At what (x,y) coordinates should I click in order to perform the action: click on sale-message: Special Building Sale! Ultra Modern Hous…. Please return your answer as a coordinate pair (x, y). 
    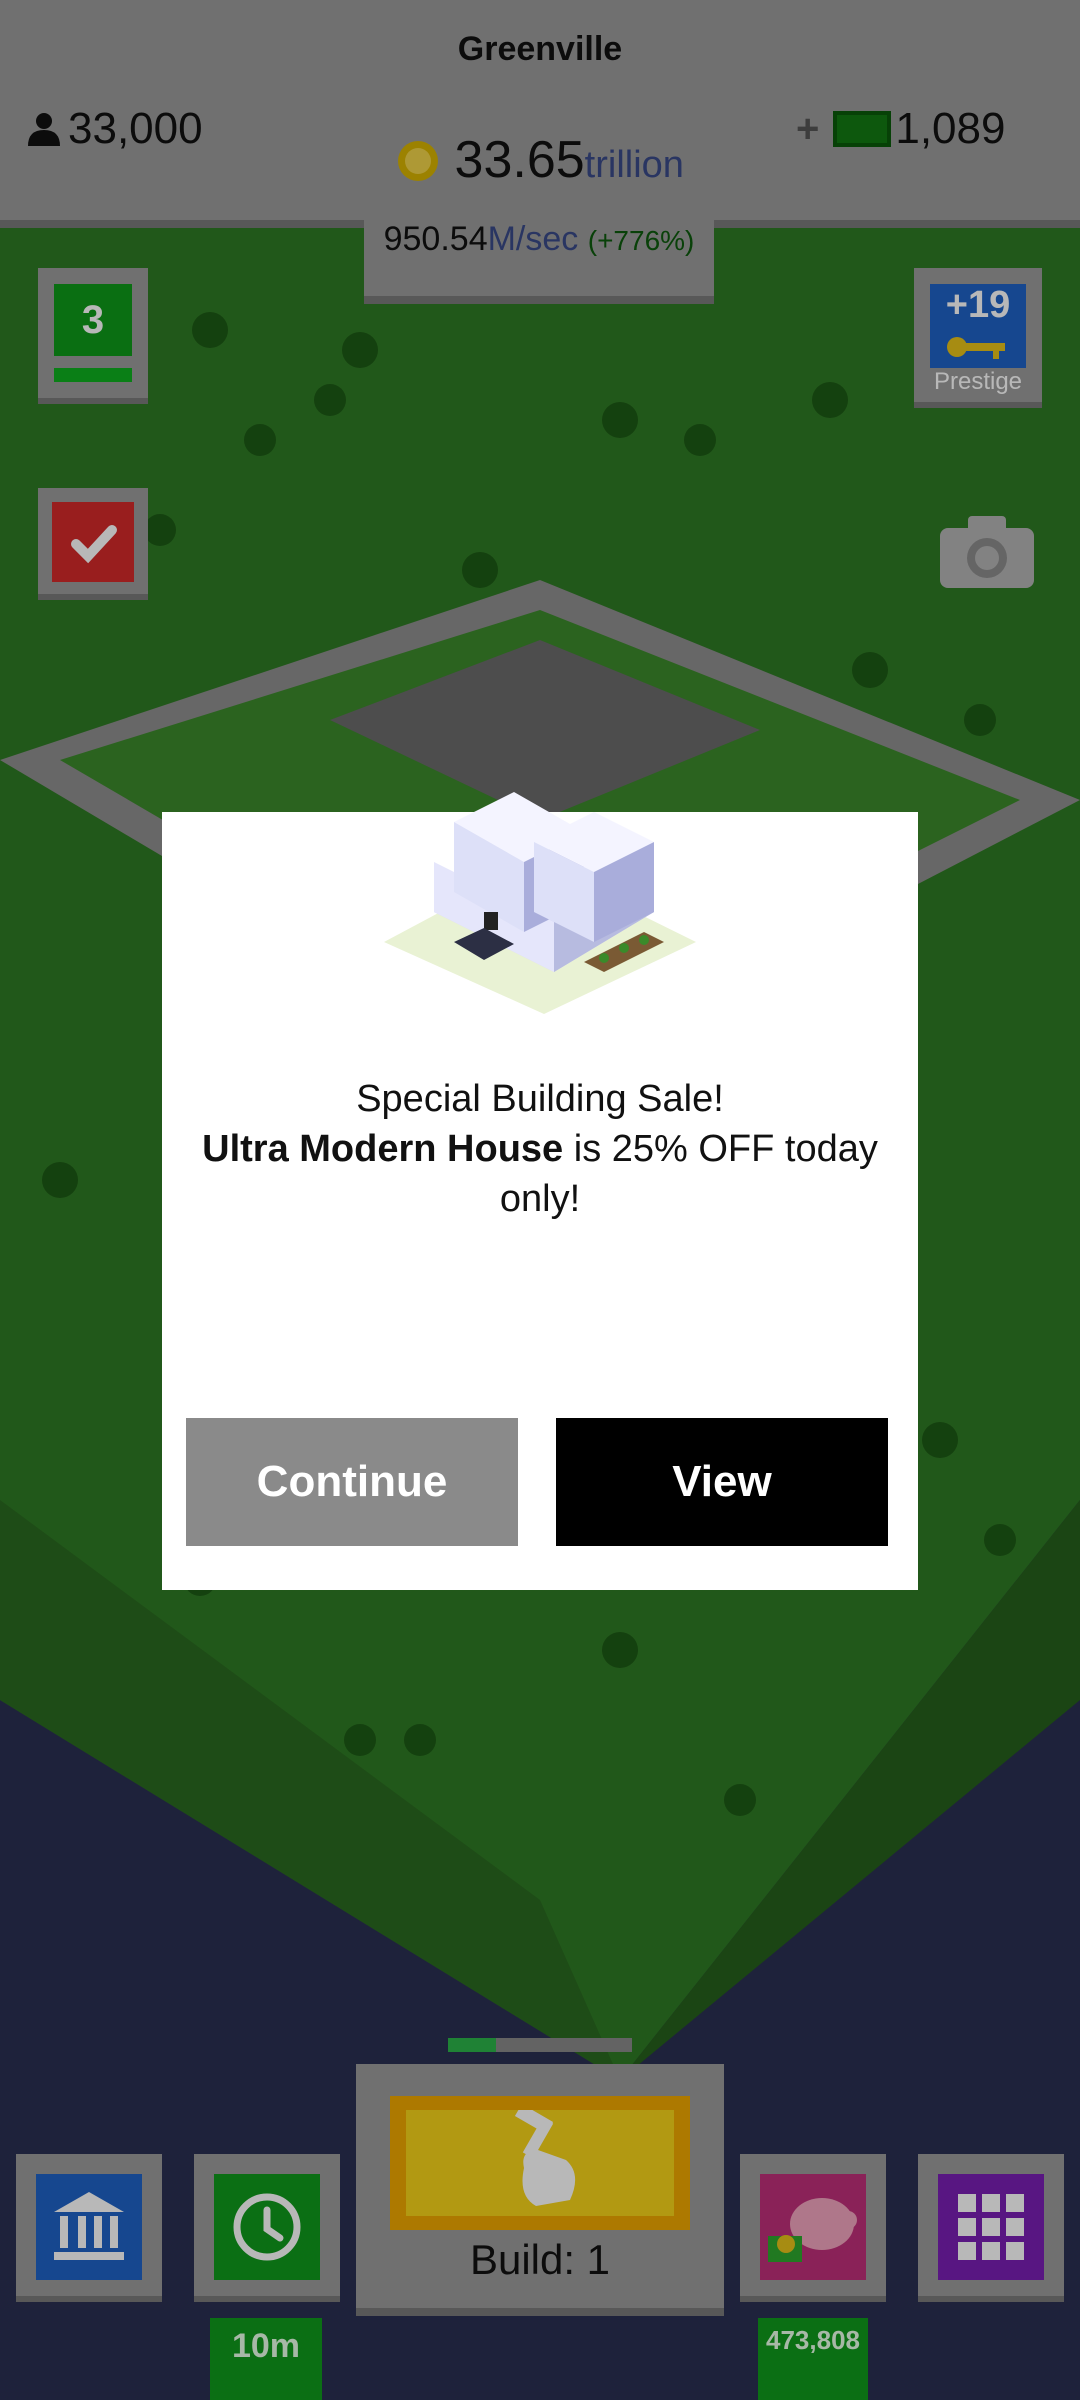
    Looking at the image, I should click on (540, 1149).